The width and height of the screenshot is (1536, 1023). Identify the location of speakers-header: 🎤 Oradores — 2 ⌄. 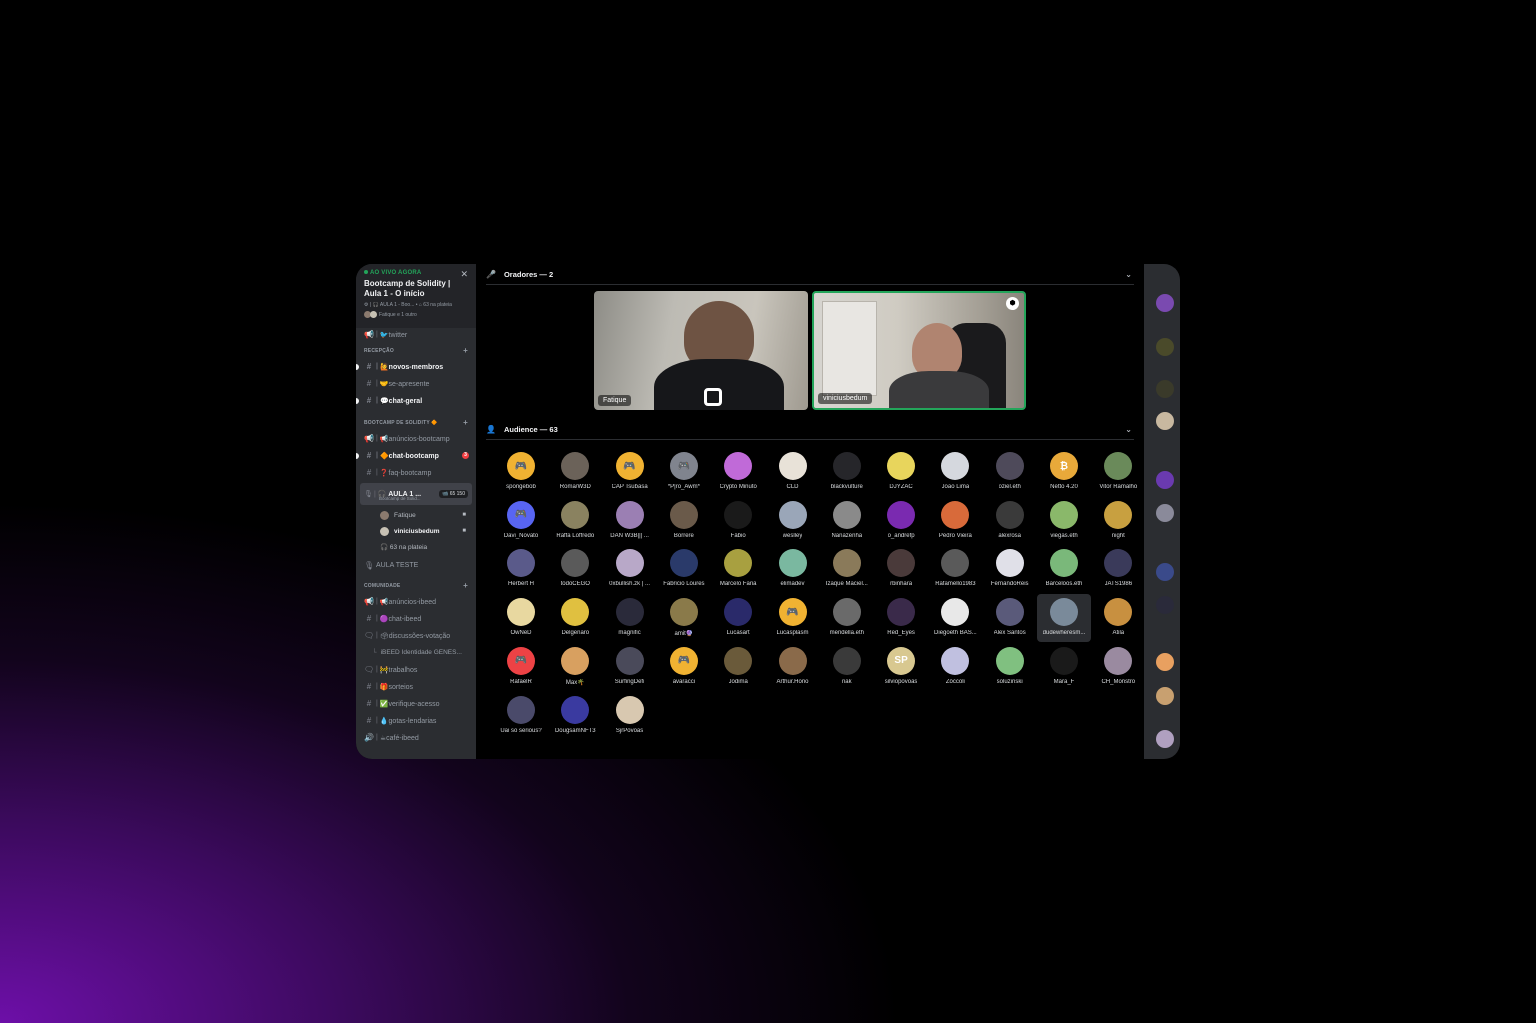
(810, 274).